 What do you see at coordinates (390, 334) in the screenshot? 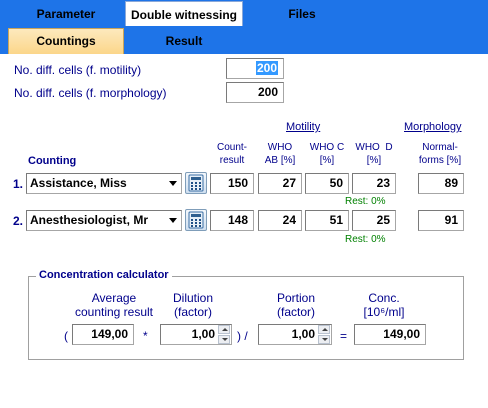
I see `concentration-result-field: 149,00` at bounding box center [390, 334].